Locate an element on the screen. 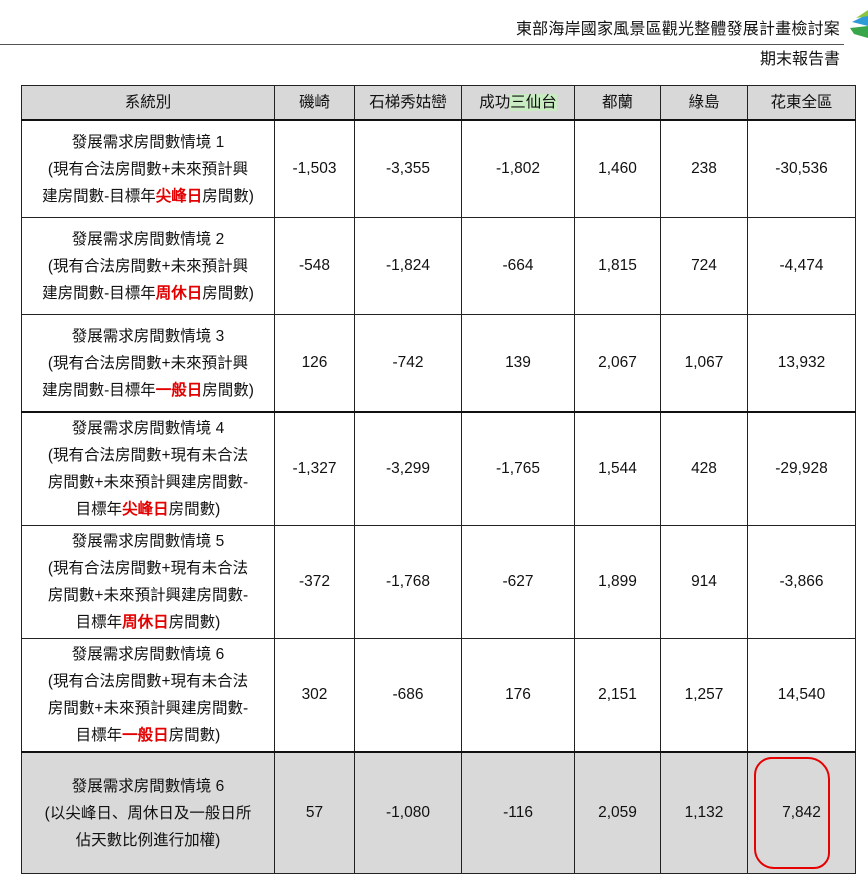 This screenshot has width=868, height=874. scenario-text: 目標年尖峰日房間數) is located at coordinates (148, 509).